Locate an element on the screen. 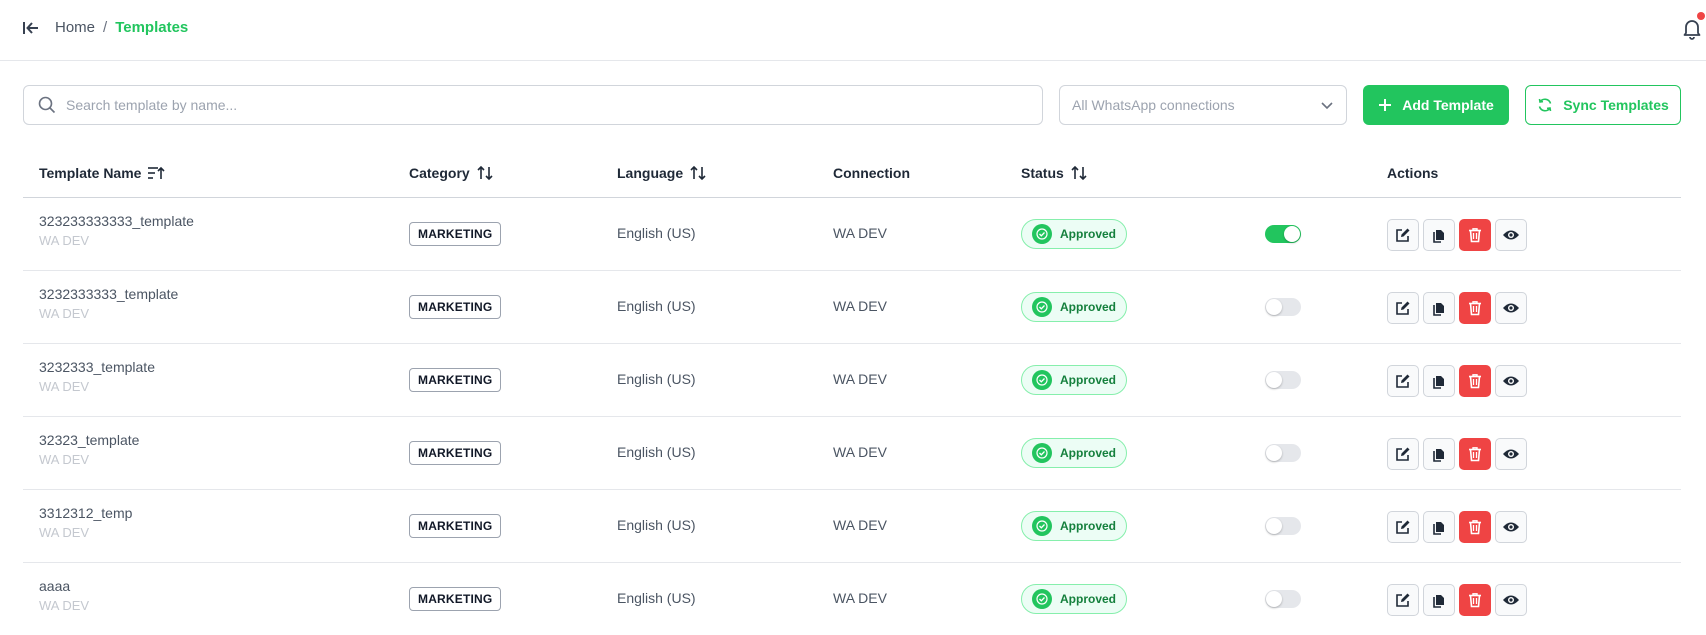  search-input is located at coordinates (516, 105).